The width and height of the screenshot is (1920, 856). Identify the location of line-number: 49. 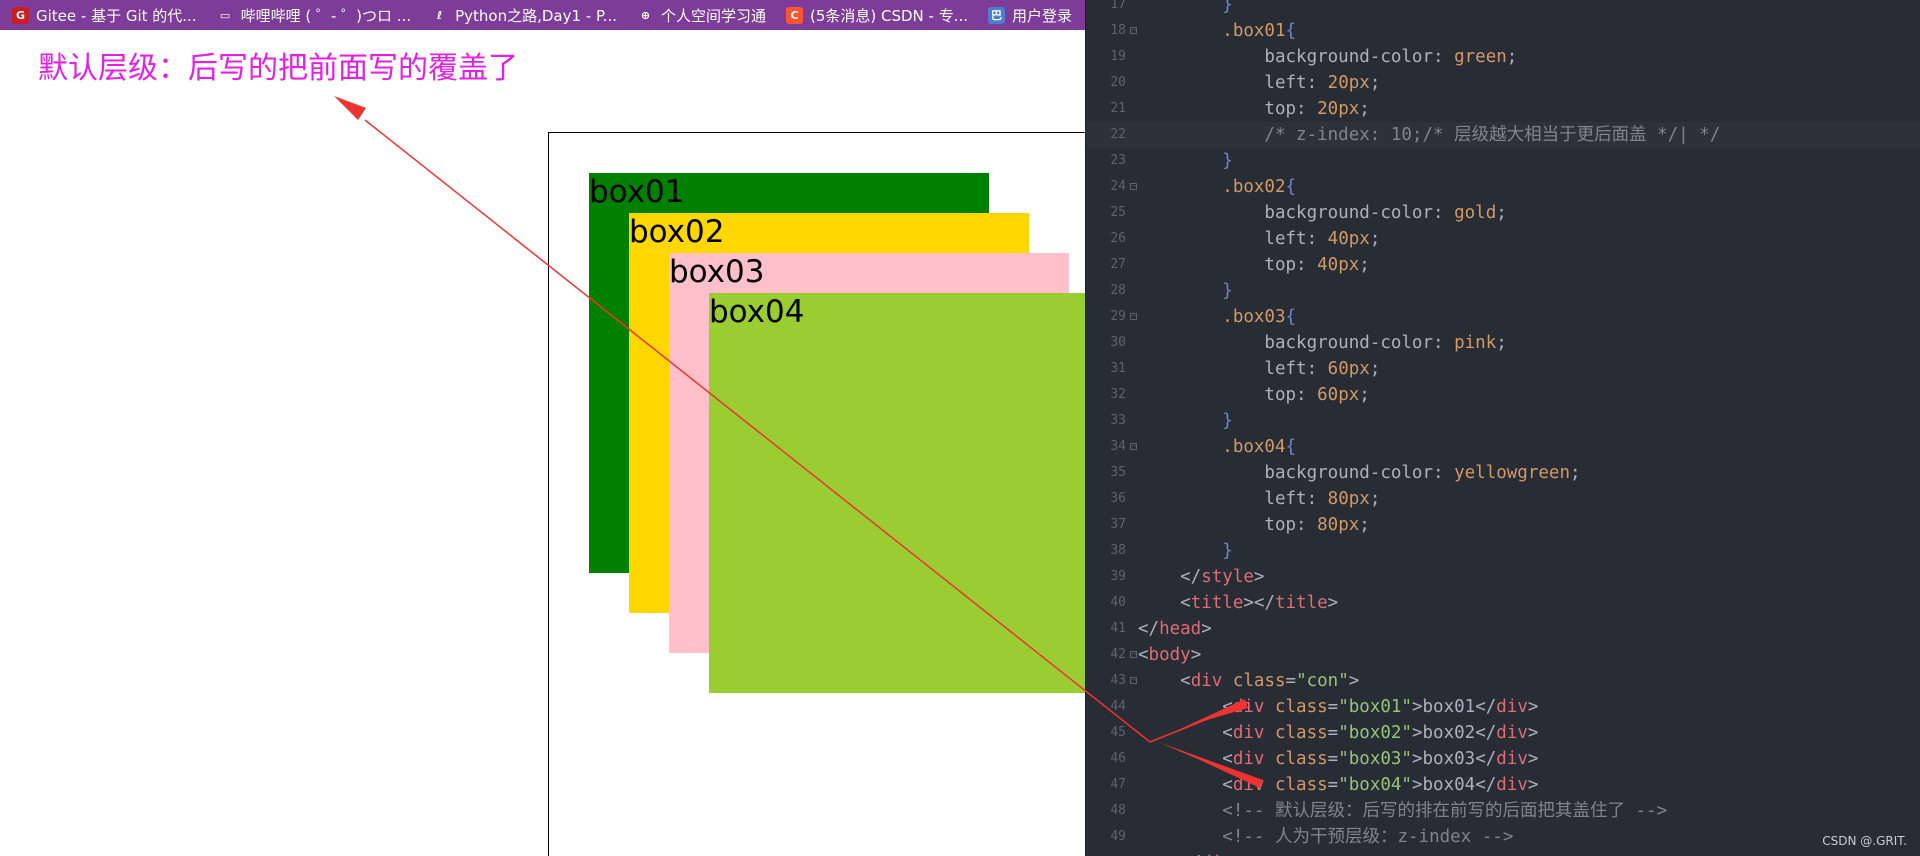
(1118, 836).